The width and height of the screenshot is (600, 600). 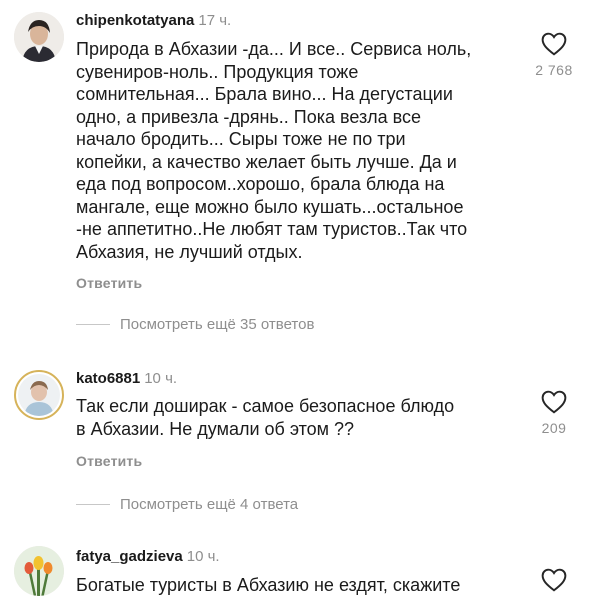 What do you see at coordinates (217, 324) in the screenshot?
I see `view-replies-label: Посмотреть ещё 35 ответов` at bounding box center [217, 324].